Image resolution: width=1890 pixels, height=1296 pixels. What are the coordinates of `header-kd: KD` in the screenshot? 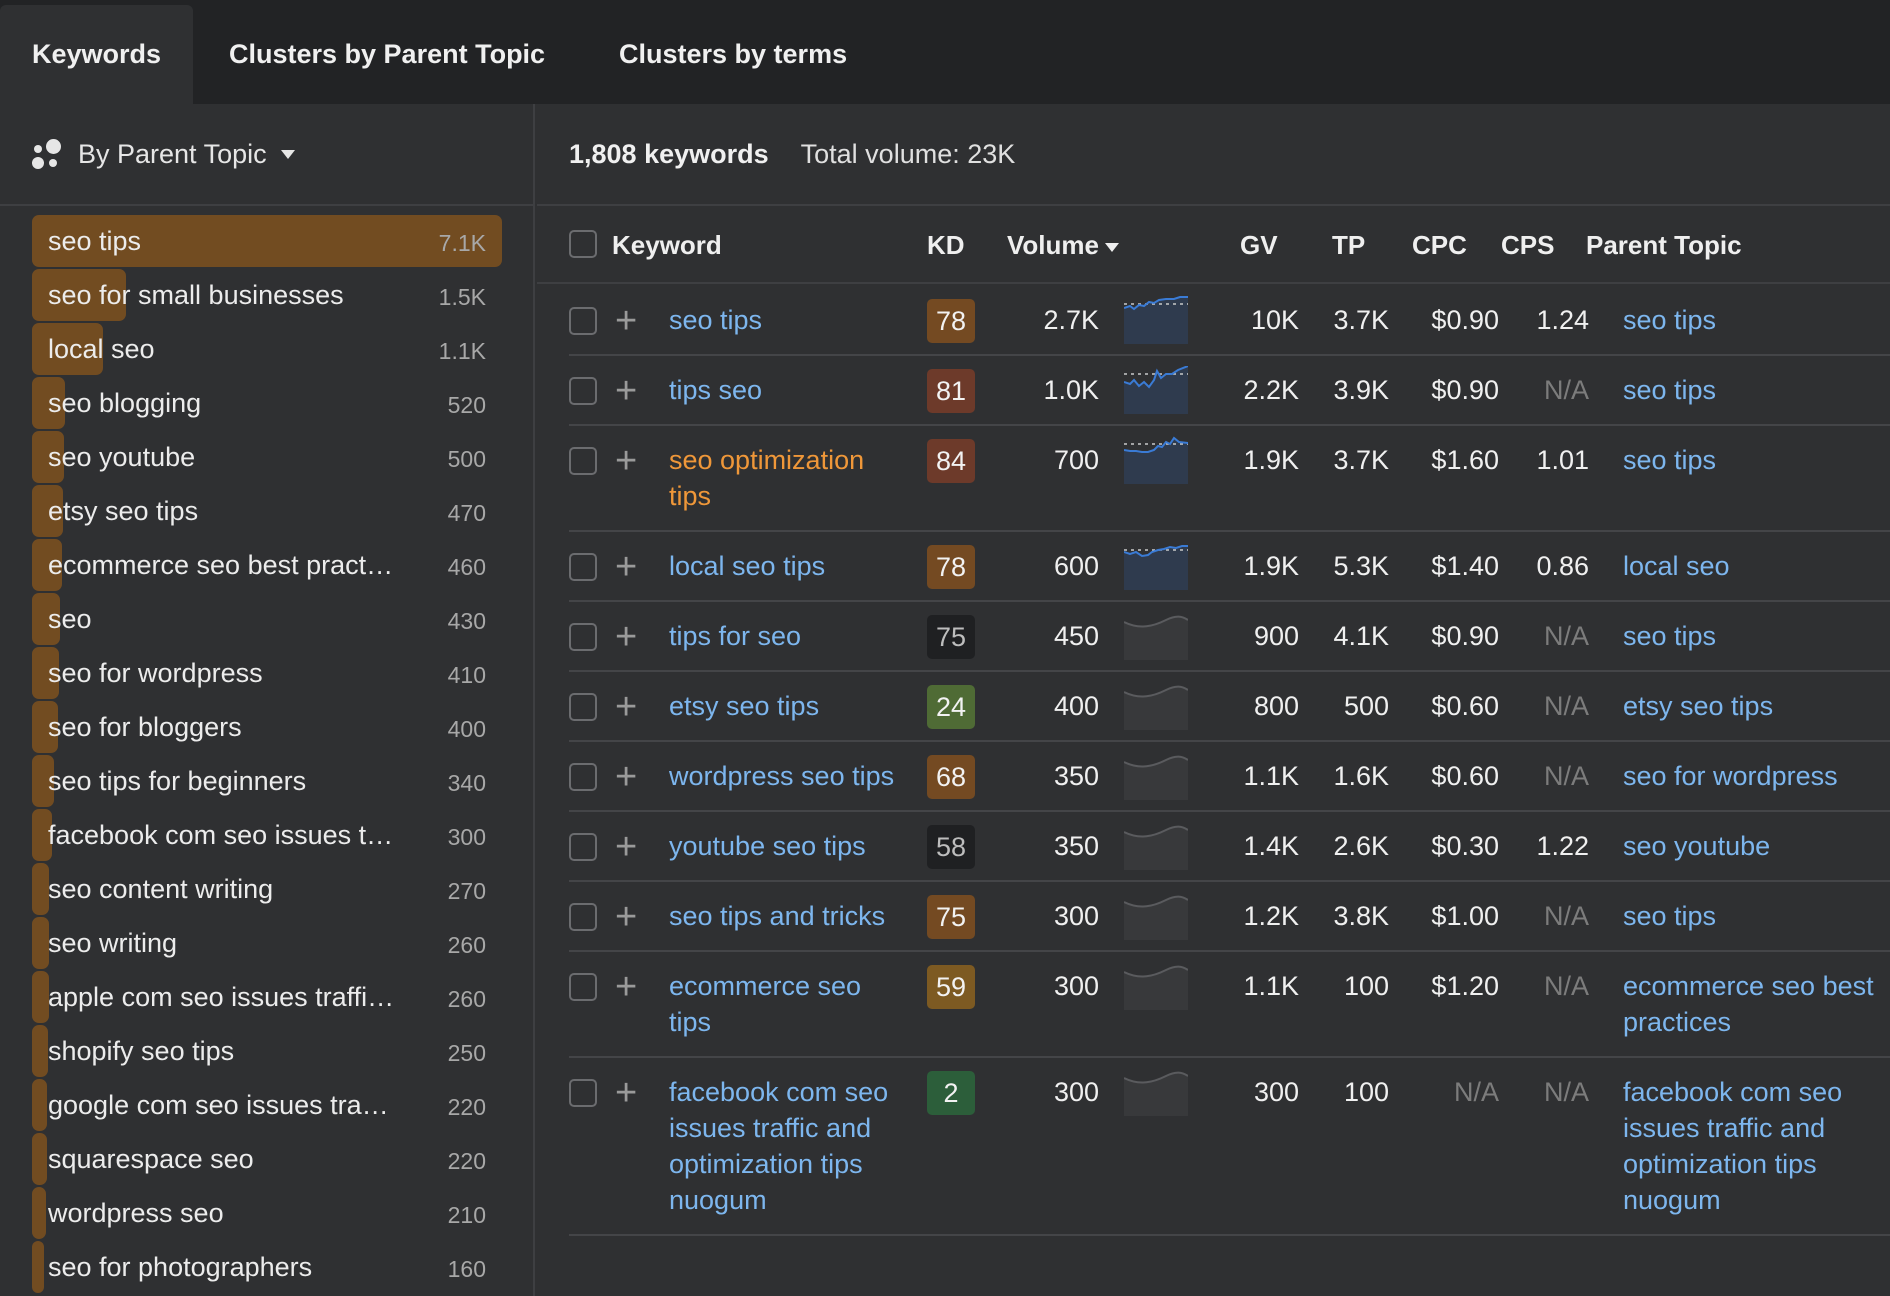 It's located at (946, 245).